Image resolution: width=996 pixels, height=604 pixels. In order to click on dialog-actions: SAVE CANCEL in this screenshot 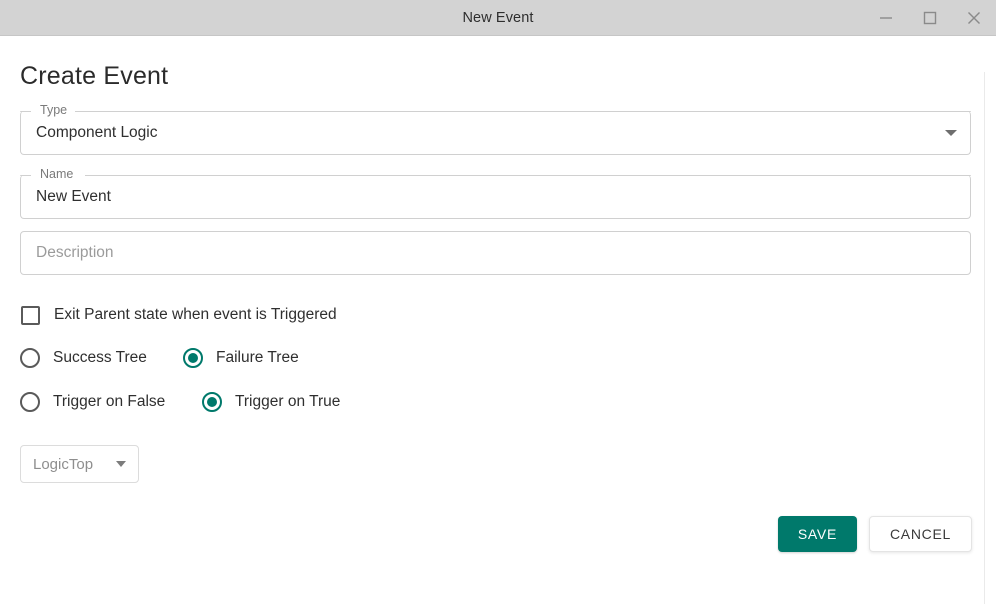, I will do `click(874, 534)`.